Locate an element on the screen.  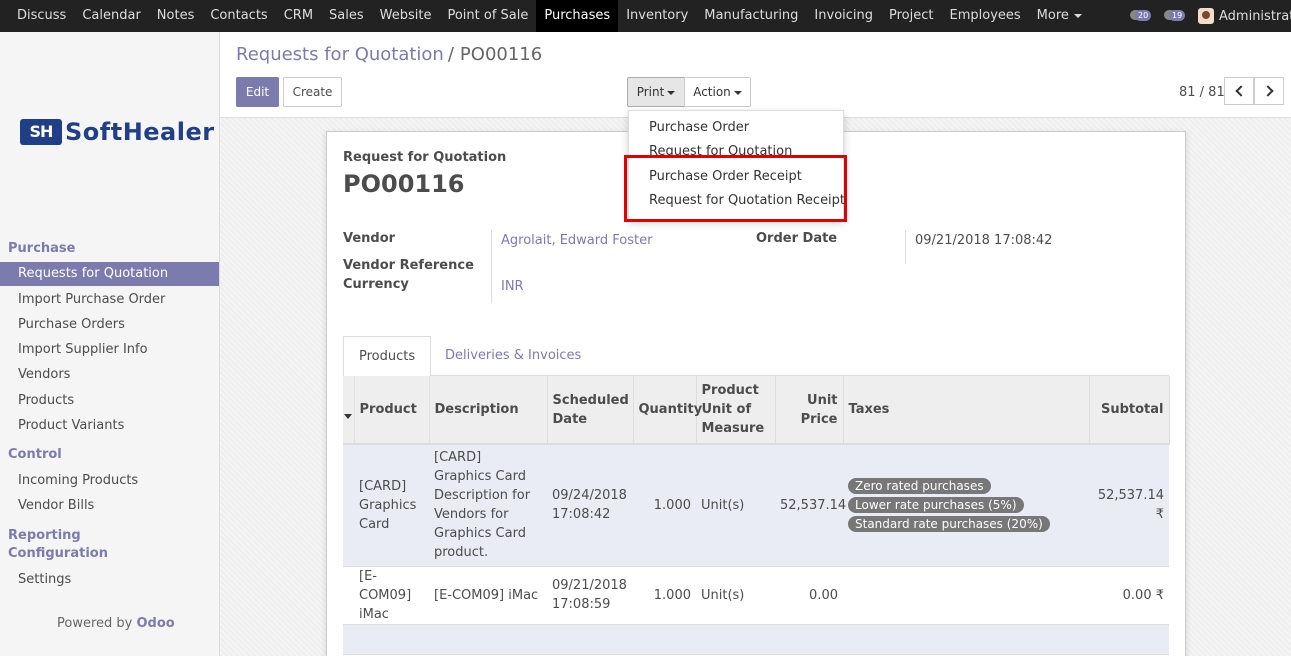
print-menu-item-purchase-order: Purchase Order is located at coordinates (699, 127).